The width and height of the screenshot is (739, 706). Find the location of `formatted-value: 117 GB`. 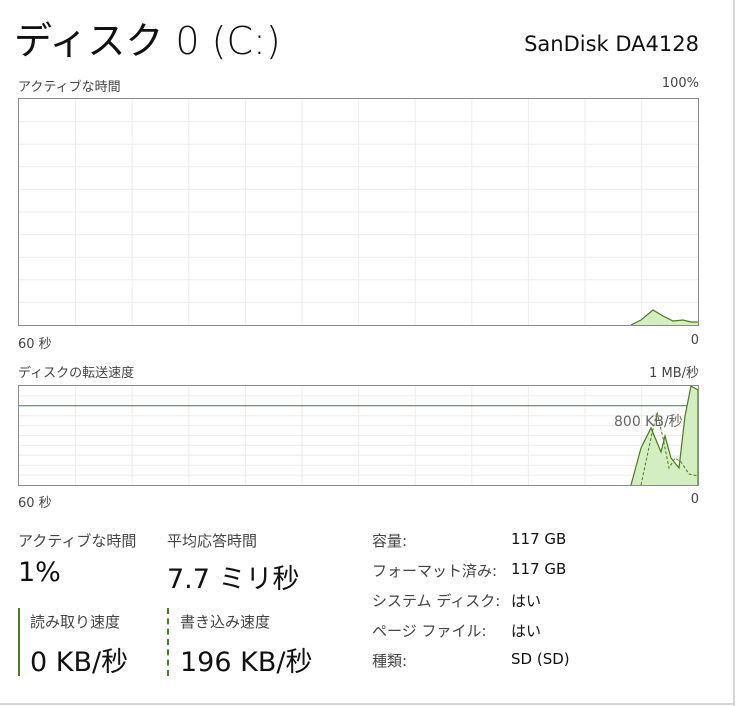

formatted-value: 117 GB is located at coordinates (539, 569).